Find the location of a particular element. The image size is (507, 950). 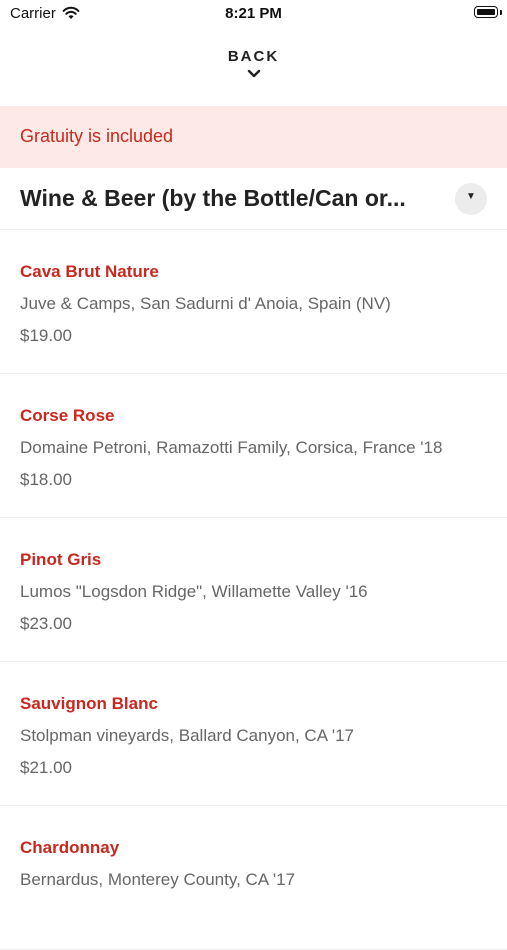

chevron-down-icon is located at coordinates (253, 73).